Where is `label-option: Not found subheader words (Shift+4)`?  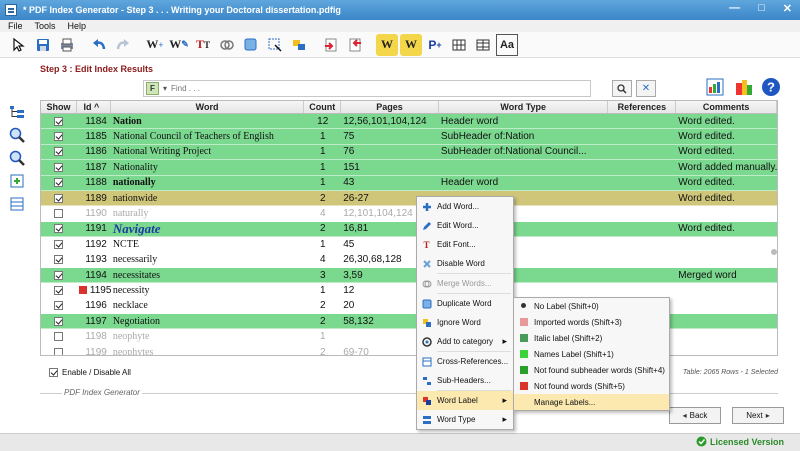
label-option: Not found subheader words (Shift+4) is located at coordinates (591, 370).